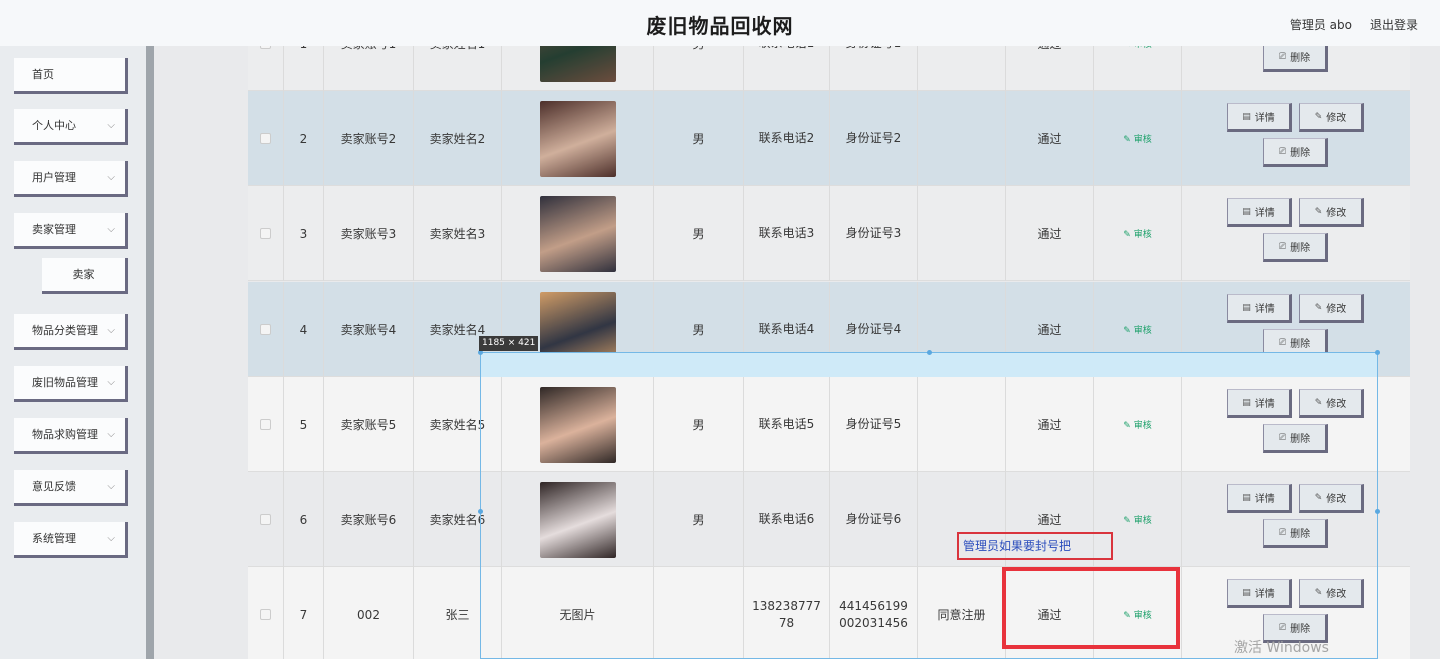 The height and width of the screenshot is (659, 1440). I want to click on account-cell: 002, so click(369, 613).